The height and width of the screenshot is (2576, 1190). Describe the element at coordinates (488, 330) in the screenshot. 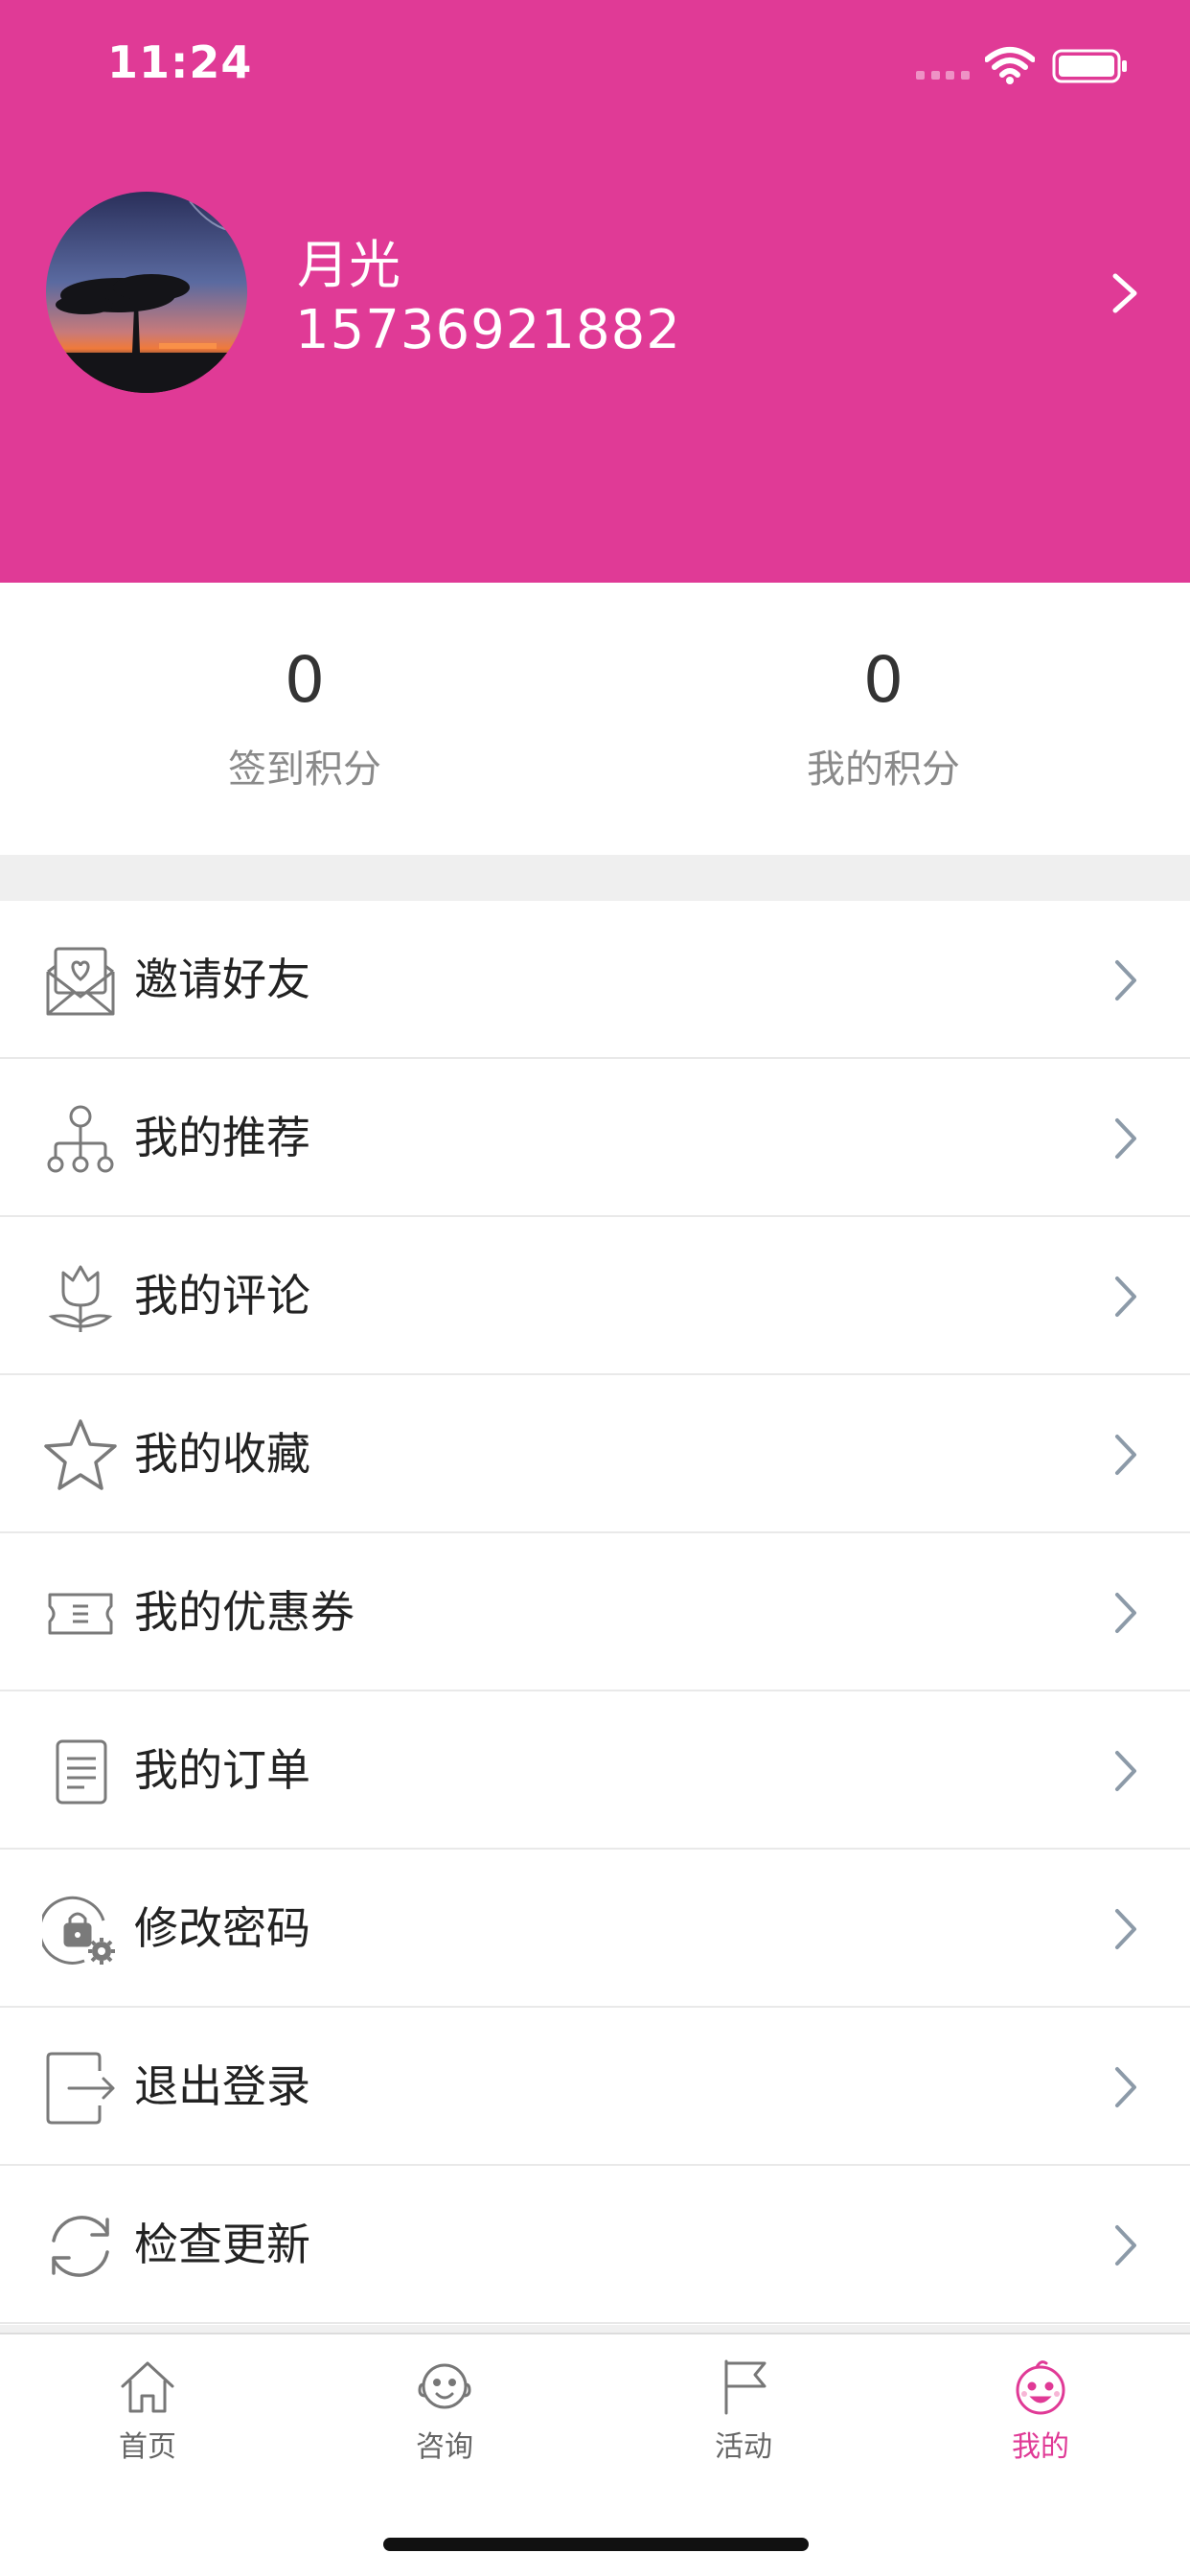

I see `user-phone: 15736921882` at that location.